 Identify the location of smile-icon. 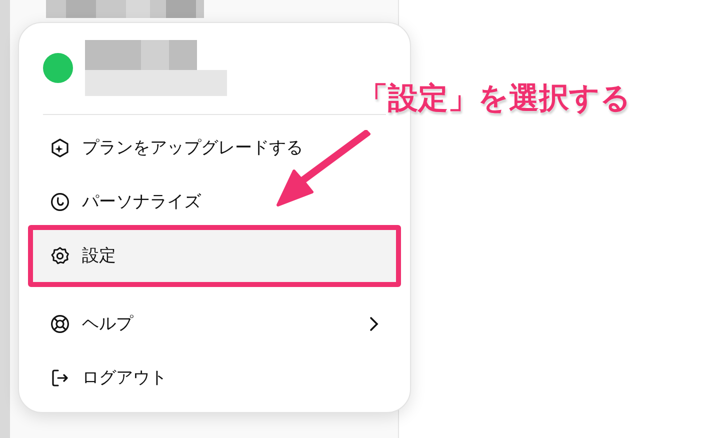
(60, 202).